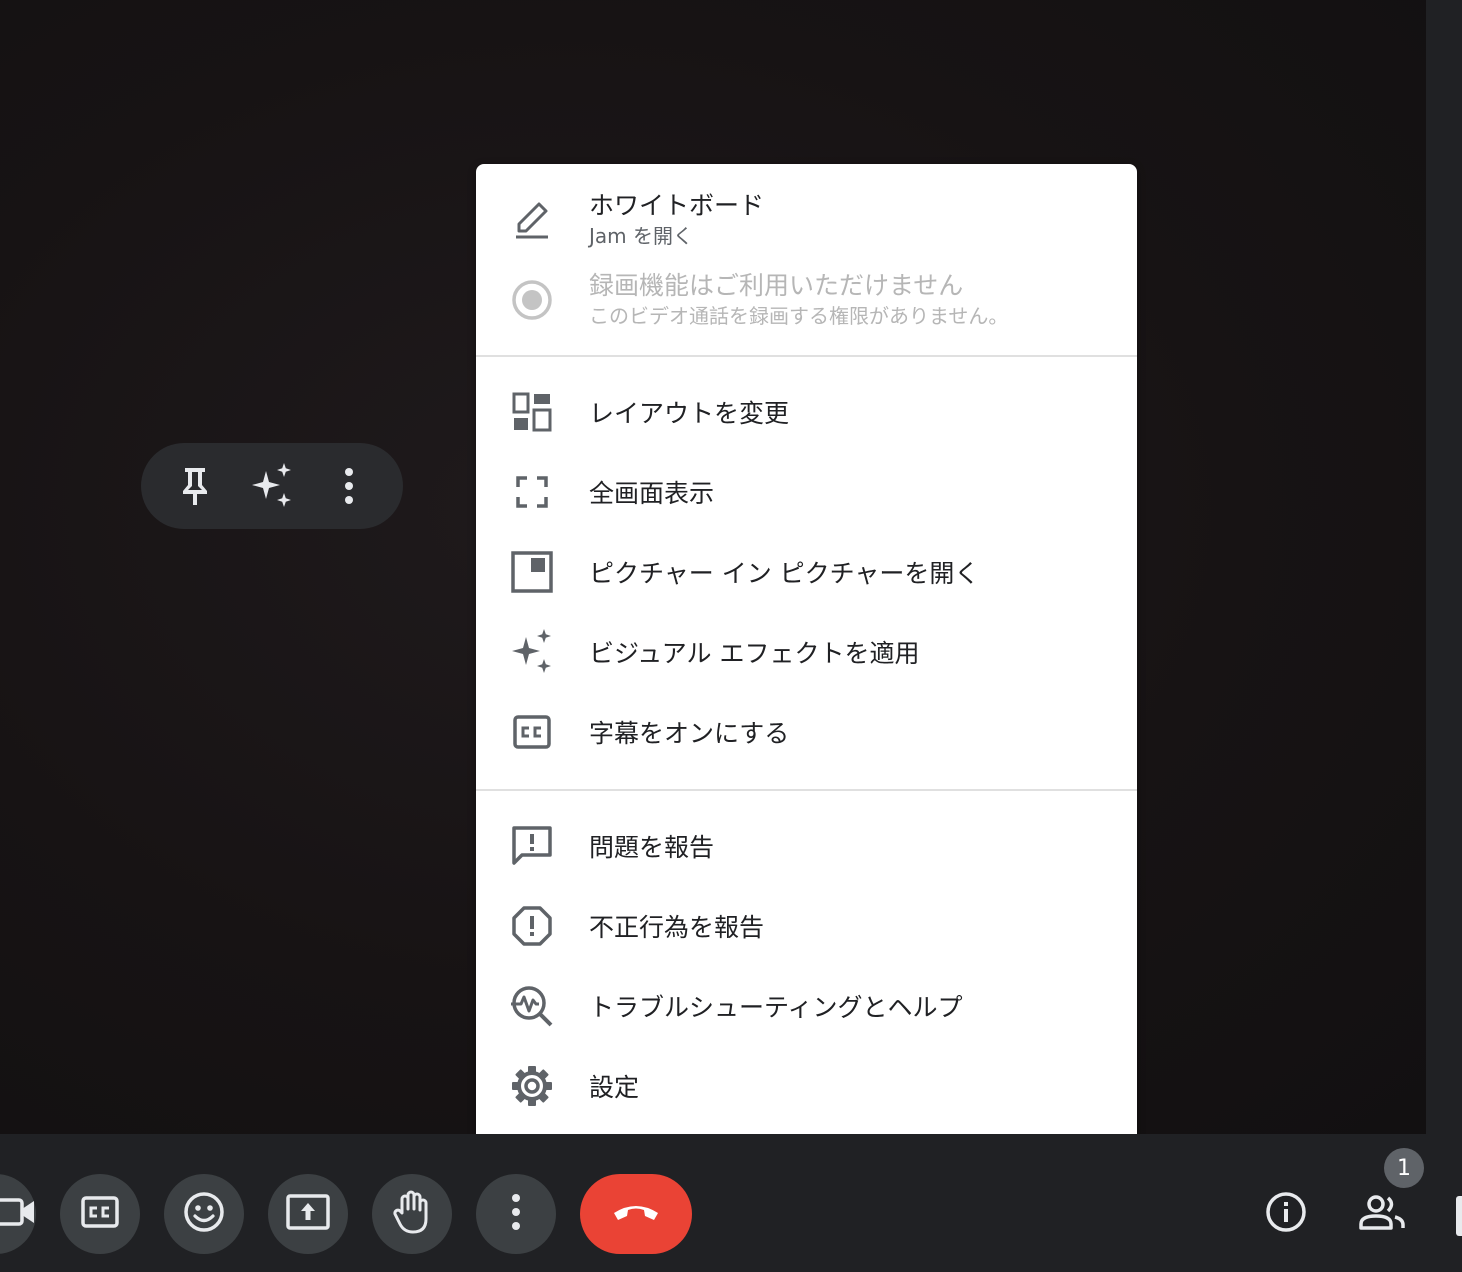 The image size is (1462, 1272). What do you see at coordinates (532, 220) in the screenshot?
I see `pencil-icon` at bounding box center [532, 220].